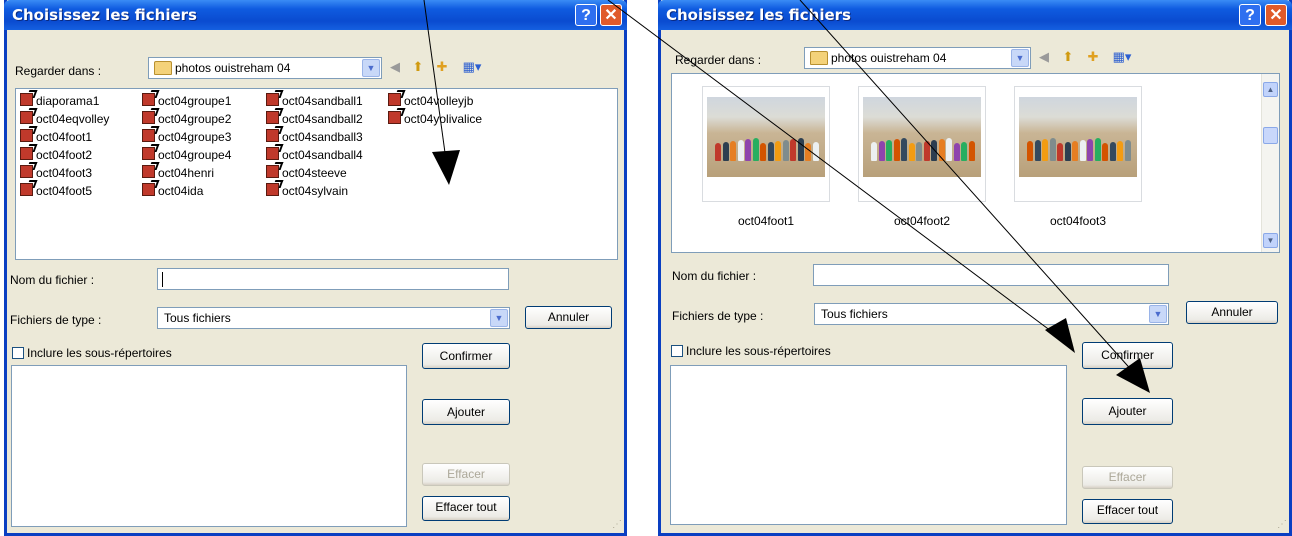  Describe the element at coordinates (435, 80) in the screenshot. I see `arrow-line` at that location.